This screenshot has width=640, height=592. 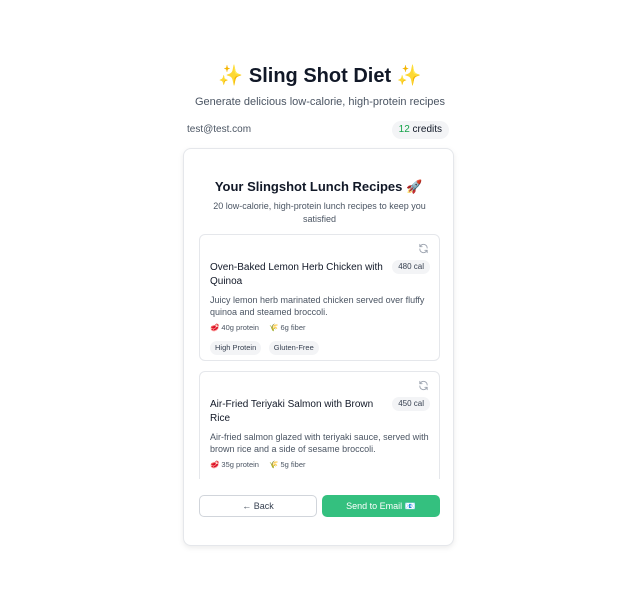 I want to click on back-button: ← Back, so click(x=258, y=506).